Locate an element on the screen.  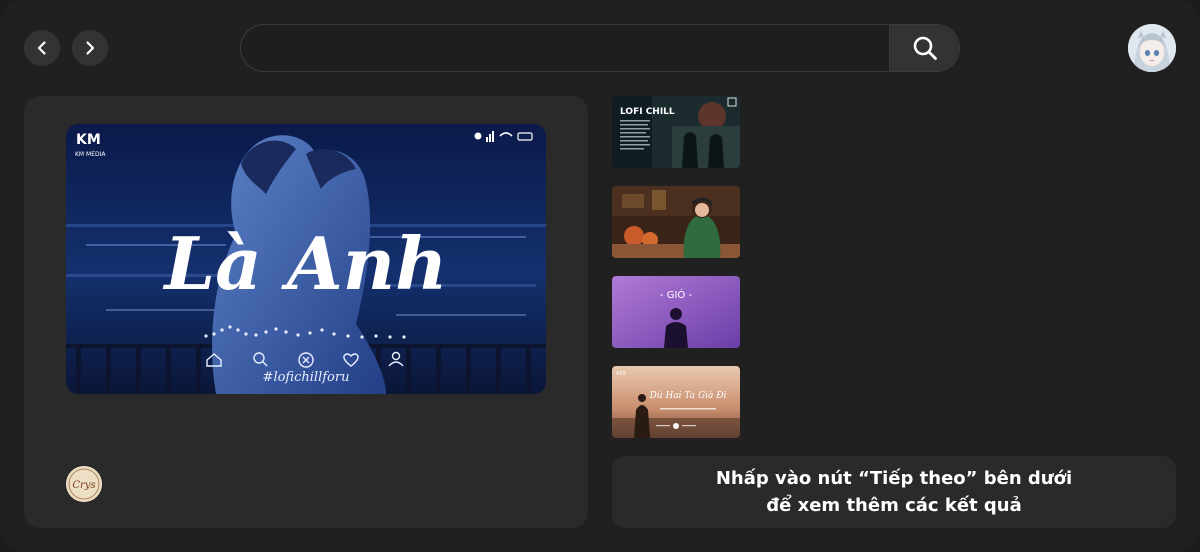
search-bar is located at coordinates (600, 48).